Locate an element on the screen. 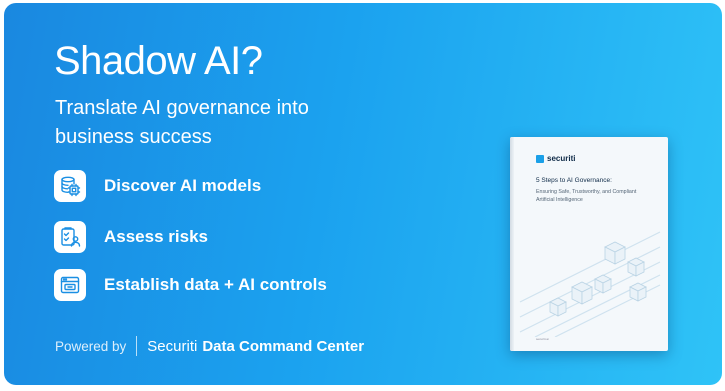  feature-assess-risks: Assess risks is located at coordinates (131, 237).